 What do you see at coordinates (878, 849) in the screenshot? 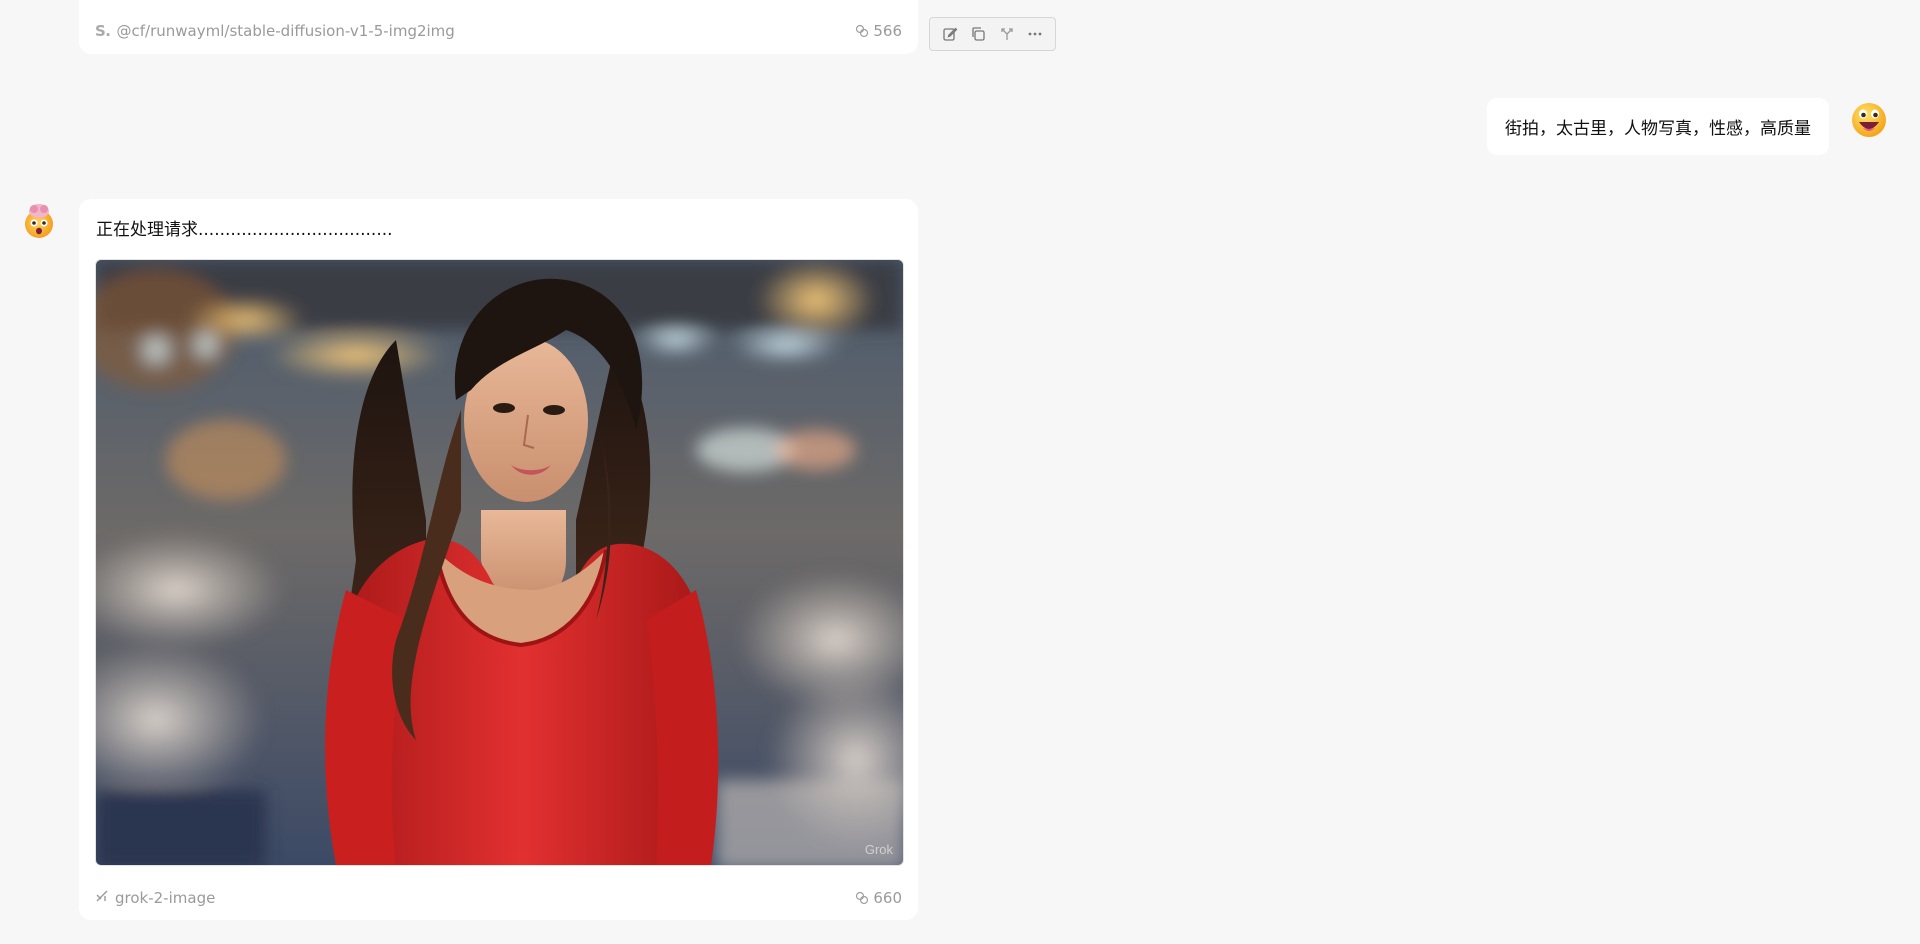
I see `grok-watermark: Grok` at bounding box center [878, 849].